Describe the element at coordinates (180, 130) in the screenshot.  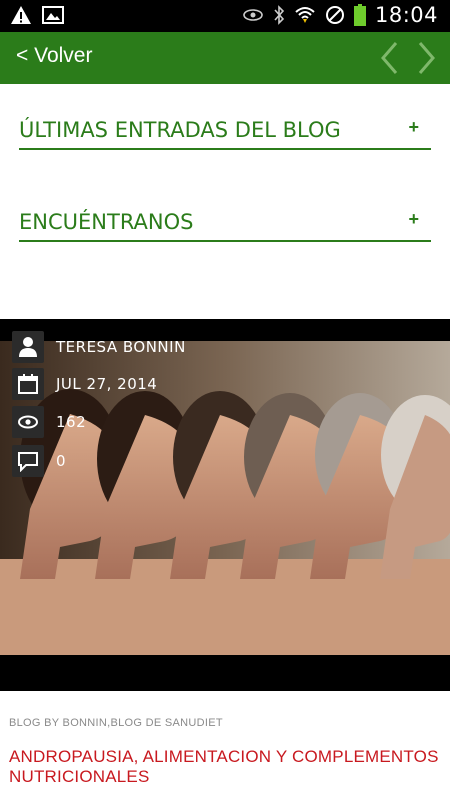
I see `section-latest-posts-label: ÚLTIMAS ENTRADAS DEL BLOG` at that location.